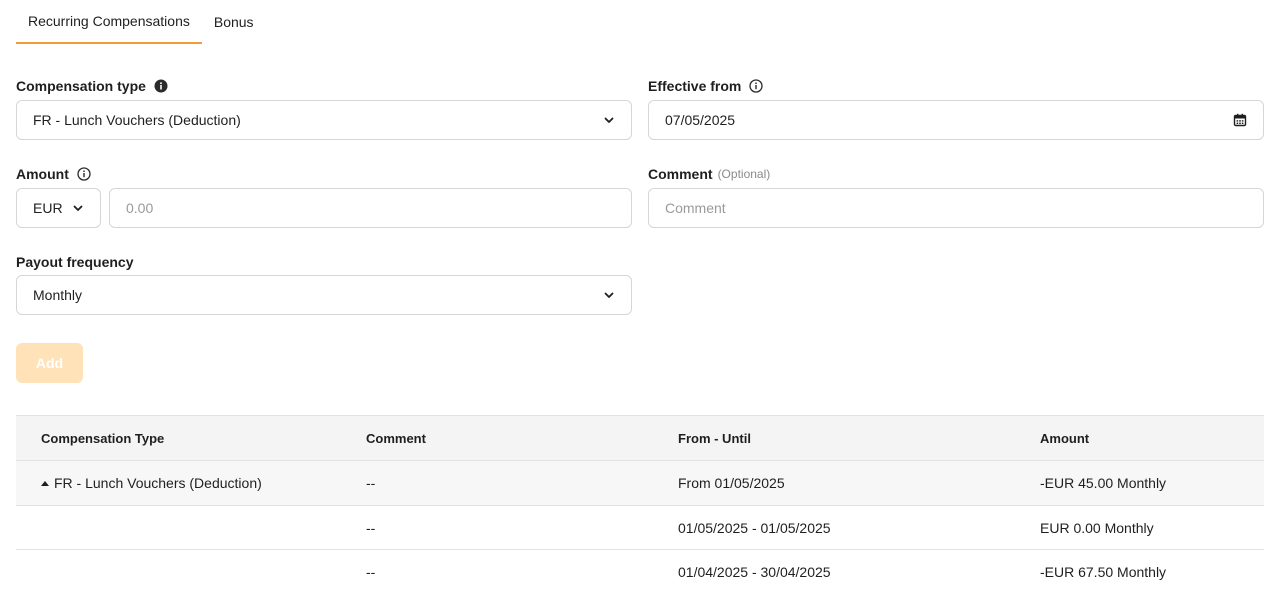 This screenshot has width=1273, height=594. Describe the element at coordinates (714, 438) in the screenshot. I see `header-from-until: From - Until` at that location.